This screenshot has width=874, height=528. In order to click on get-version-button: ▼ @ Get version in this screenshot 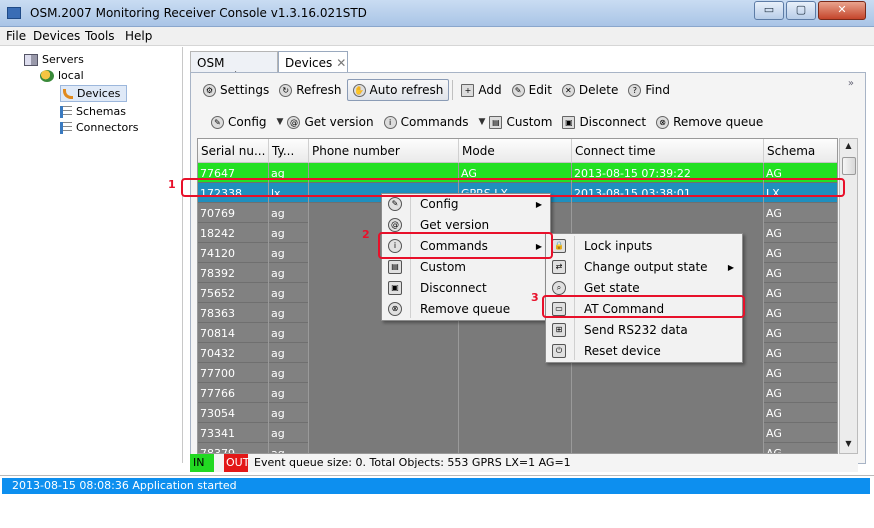, I will do `click(325, 122)`.